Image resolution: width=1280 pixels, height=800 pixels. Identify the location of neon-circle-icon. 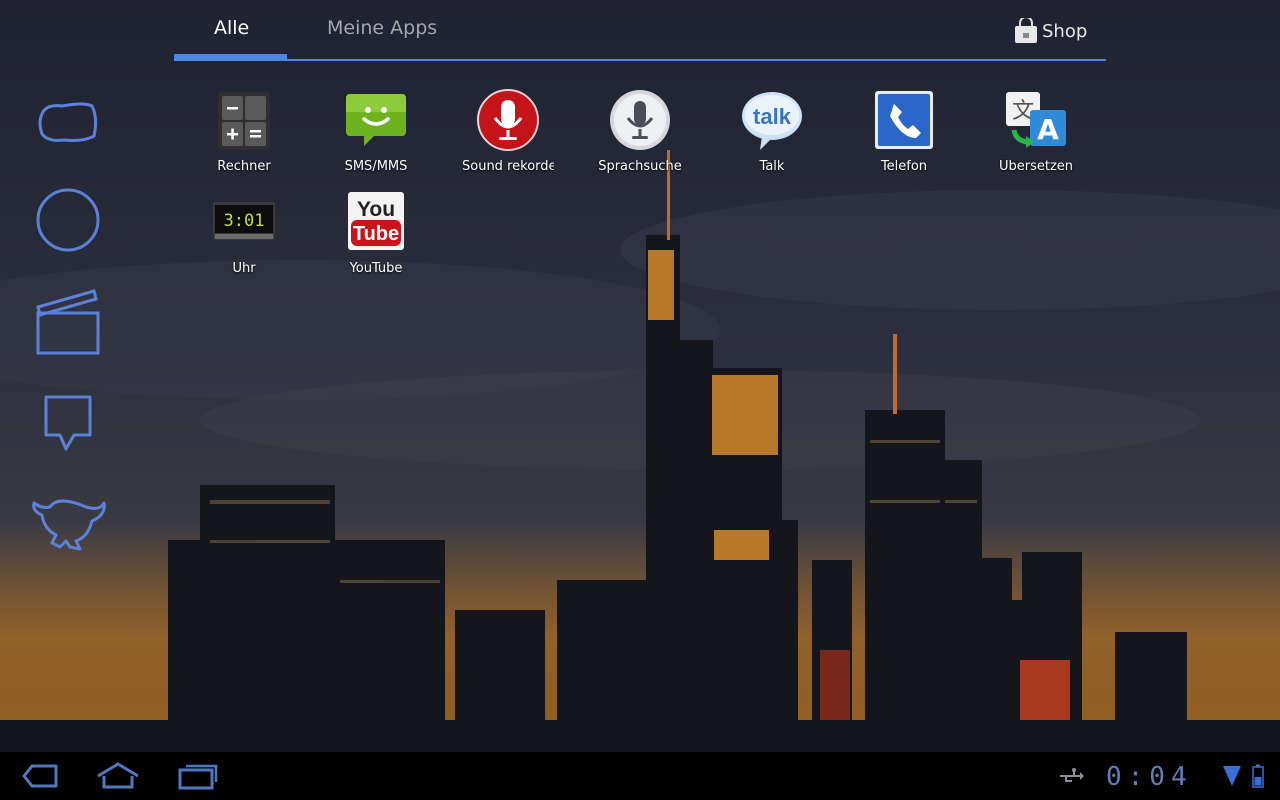
(68, 220).